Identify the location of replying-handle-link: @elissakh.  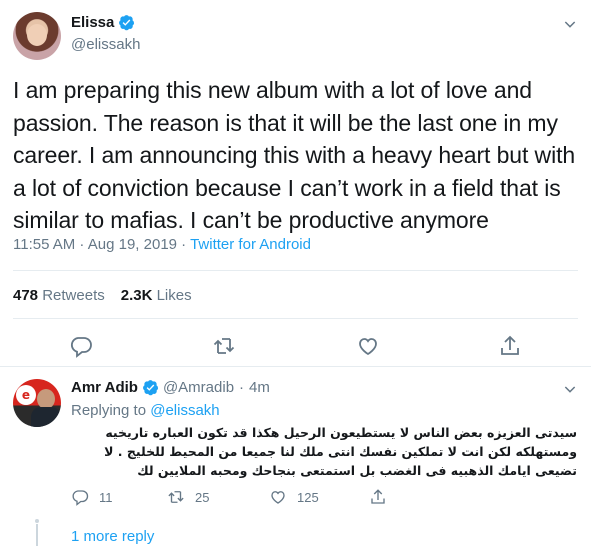
(184, 410).